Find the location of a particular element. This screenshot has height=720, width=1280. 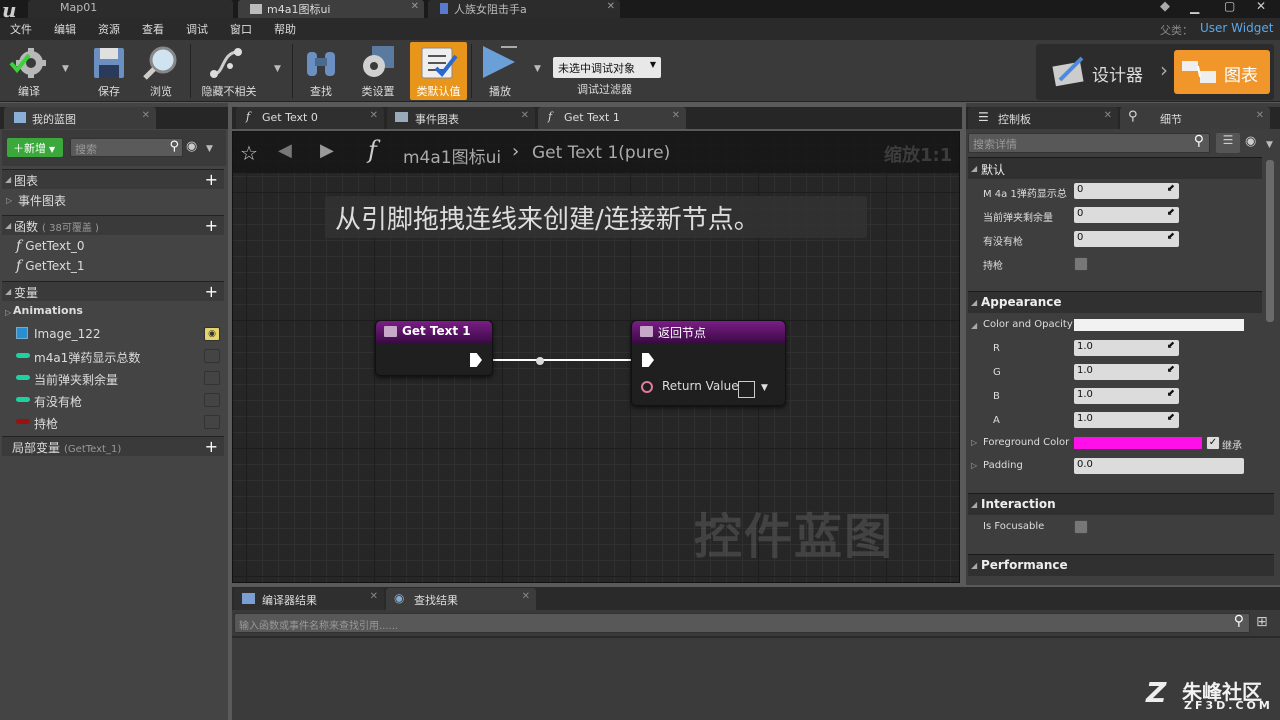

hide-unrelated-button: 隐藏不相关 is located at coordinates (229, 71).